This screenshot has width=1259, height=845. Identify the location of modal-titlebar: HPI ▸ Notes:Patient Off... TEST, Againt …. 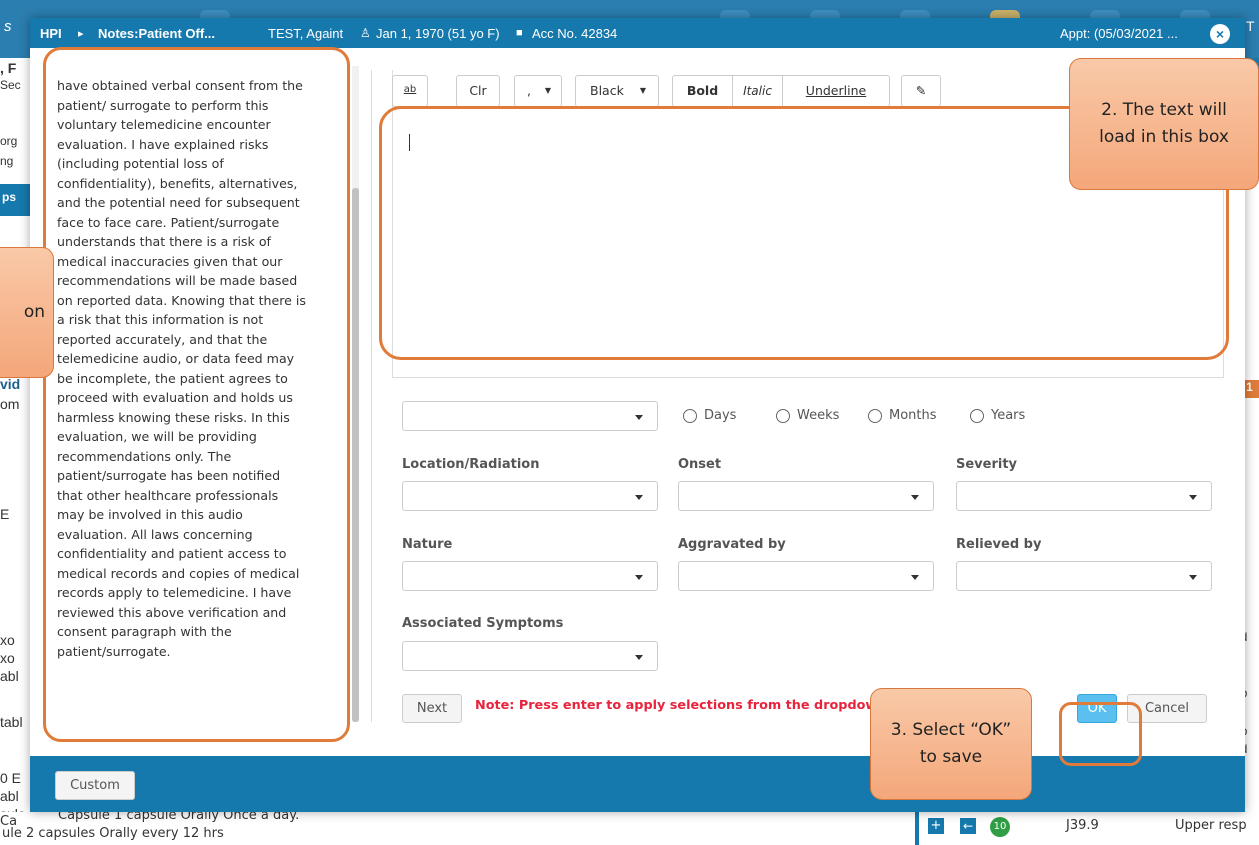
(637, 33).